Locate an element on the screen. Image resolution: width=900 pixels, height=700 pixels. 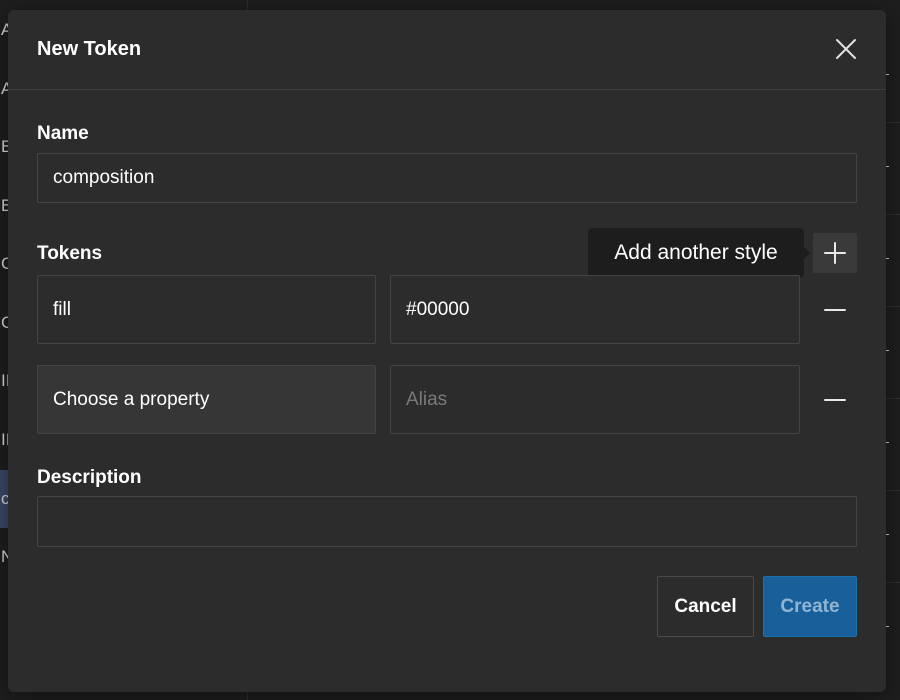
token-property-select: fill is located at coordinates (206, 309).